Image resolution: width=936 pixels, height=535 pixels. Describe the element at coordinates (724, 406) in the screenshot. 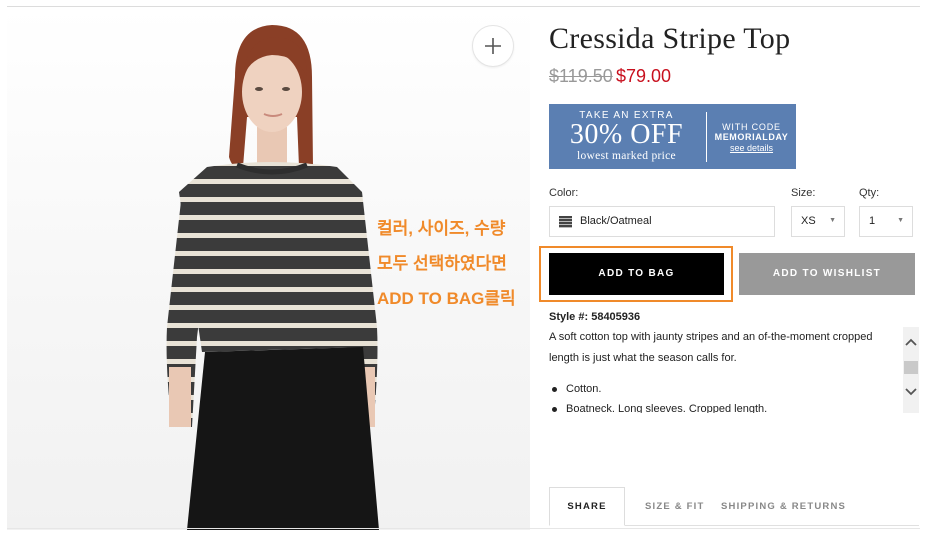

I see `list-item: Boatneck. Long sleeves. Cropped length.` at that location.